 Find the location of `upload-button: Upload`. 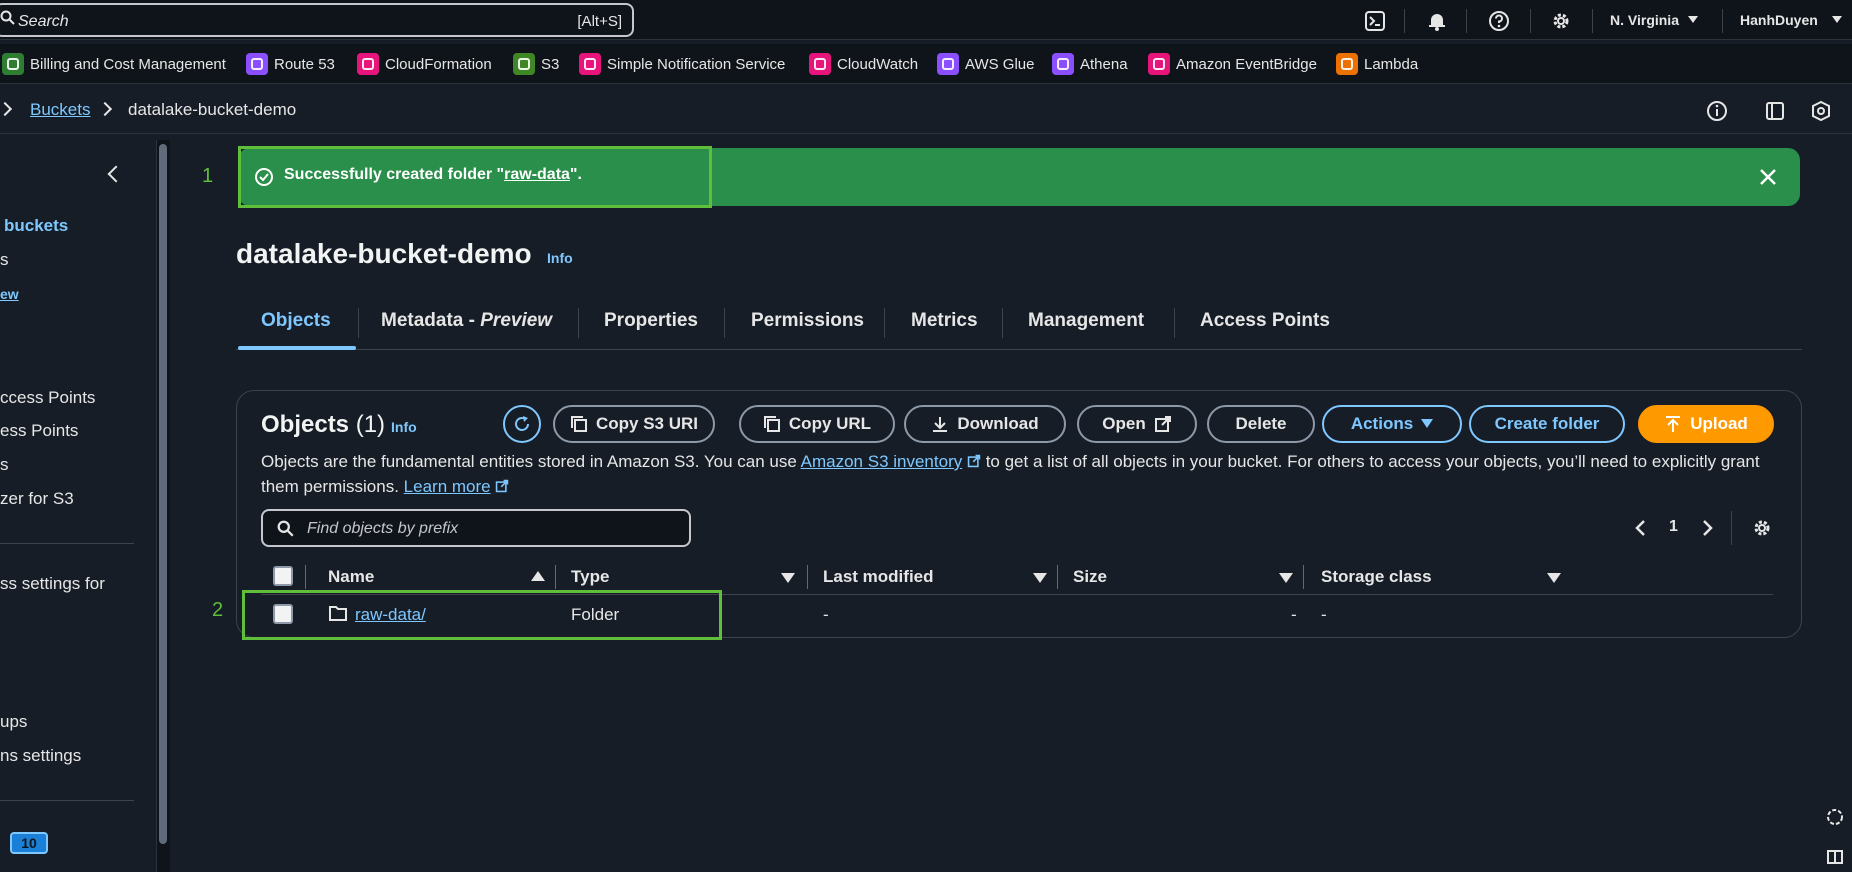

upload-button: Upload is located at coordinates (1706, 424).